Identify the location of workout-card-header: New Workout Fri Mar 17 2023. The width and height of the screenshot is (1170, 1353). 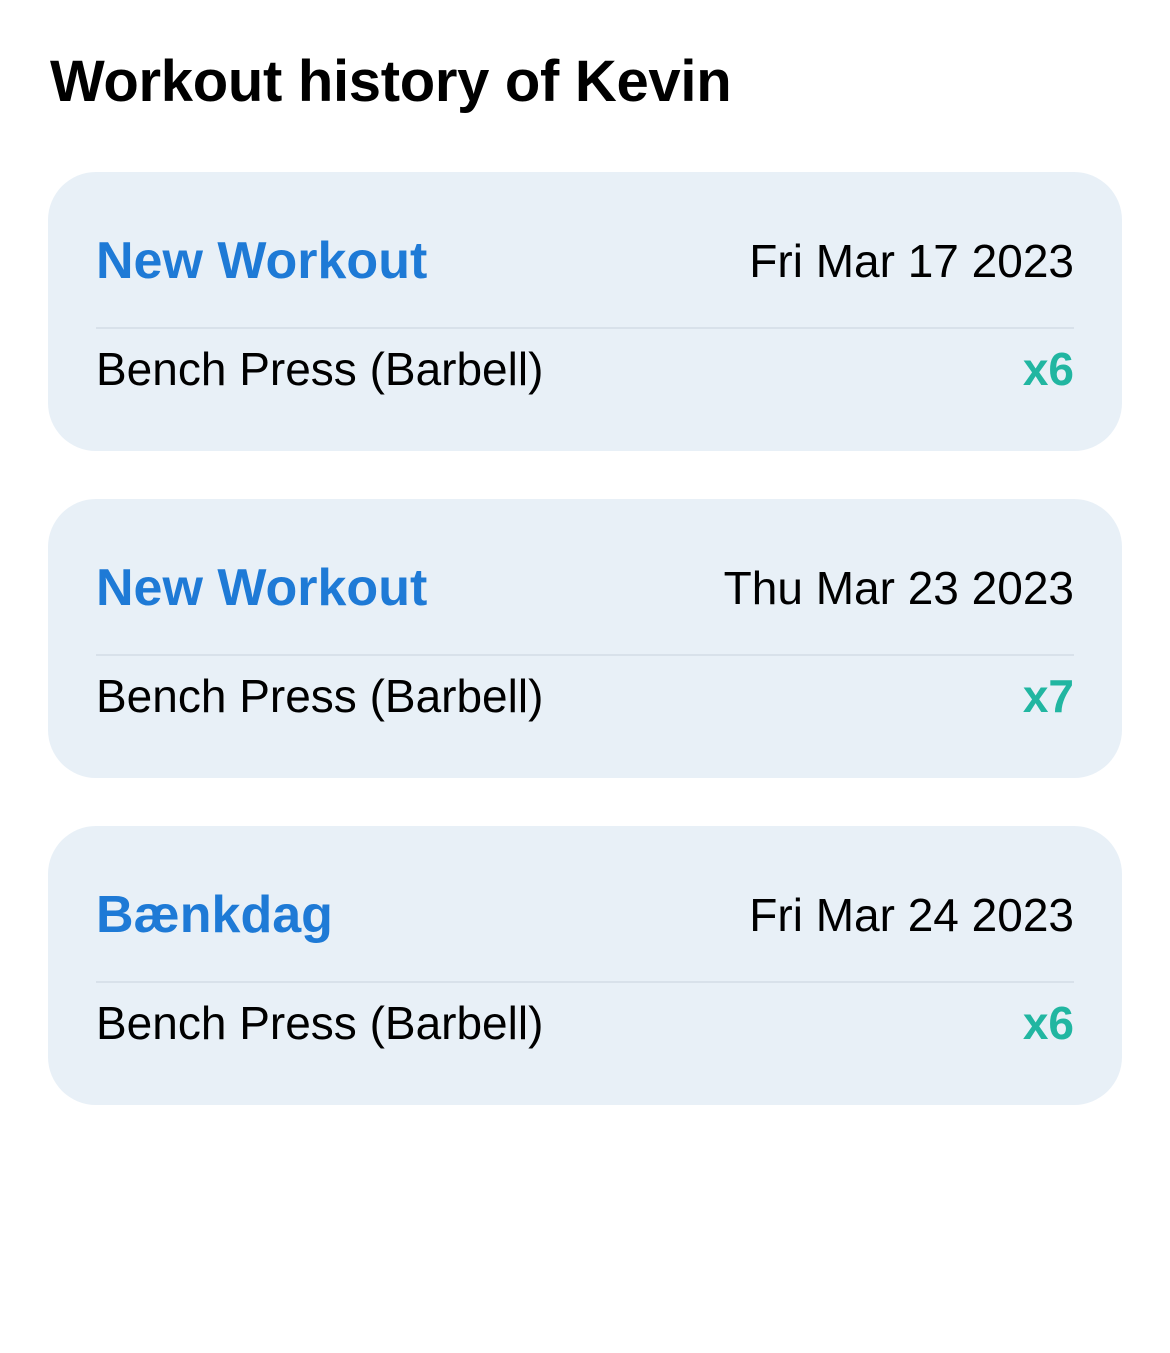
(585, 250).